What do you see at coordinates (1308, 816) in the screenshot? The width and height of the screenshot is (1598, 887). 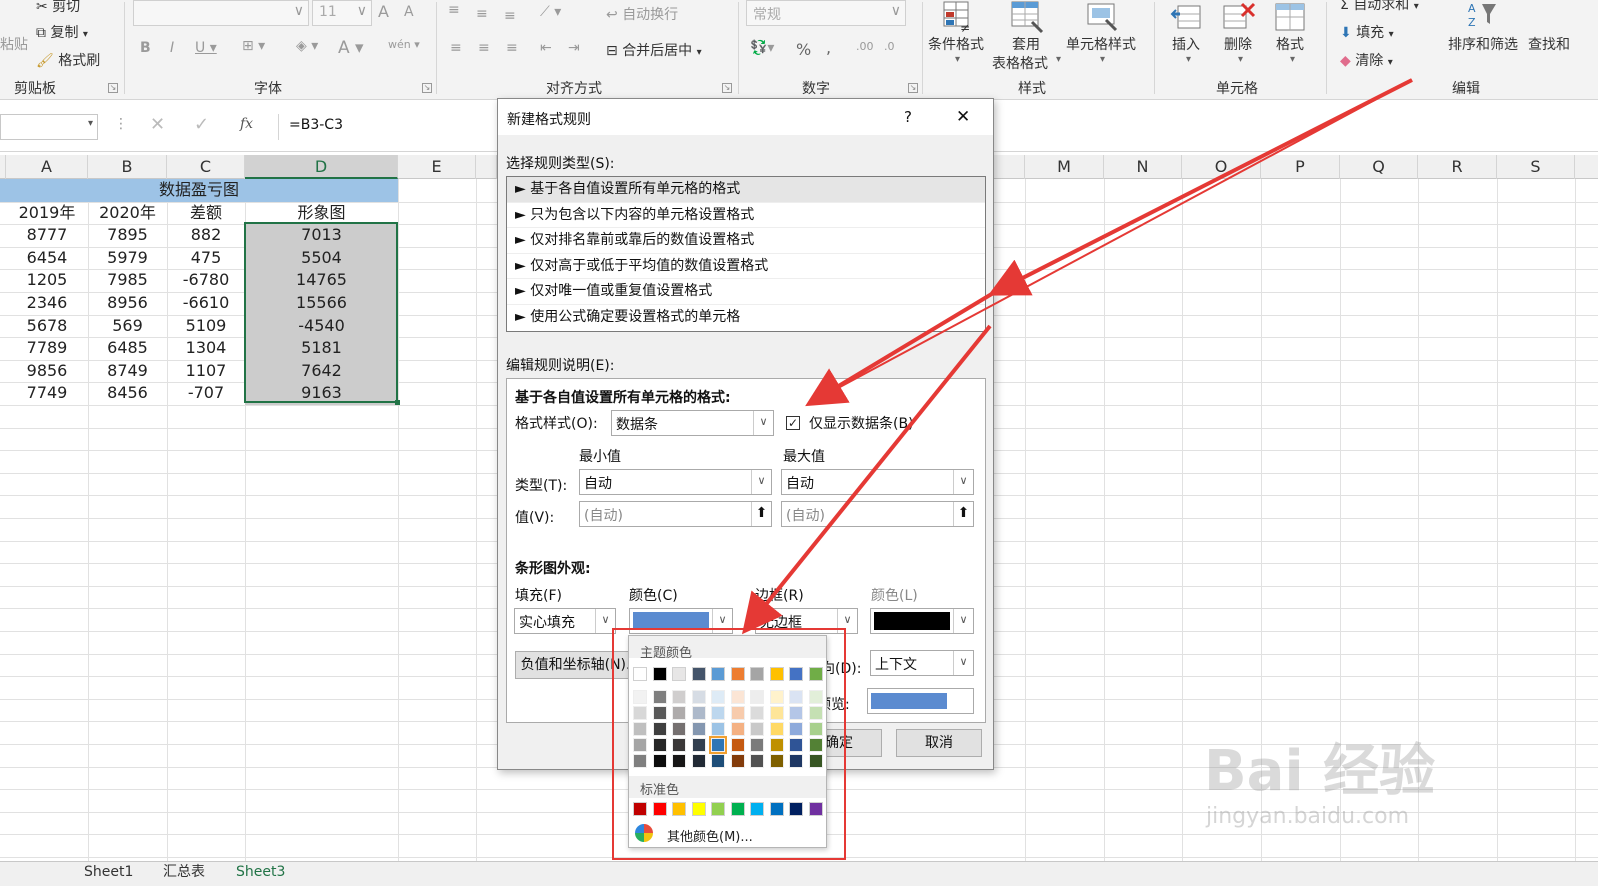 I see `watermark-url: jingyan.baidu.com` at bounding box center [1308, 816].